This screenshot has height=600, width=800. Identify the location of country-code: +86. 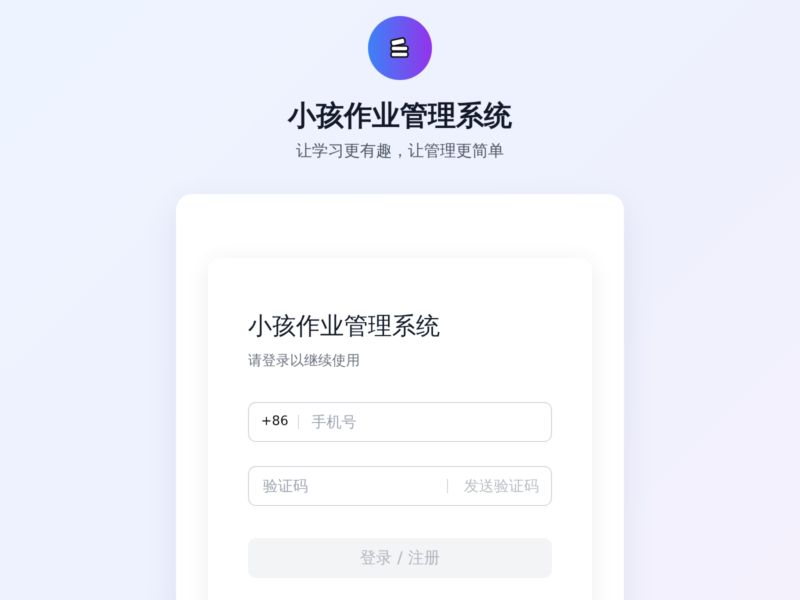
(280, 422).